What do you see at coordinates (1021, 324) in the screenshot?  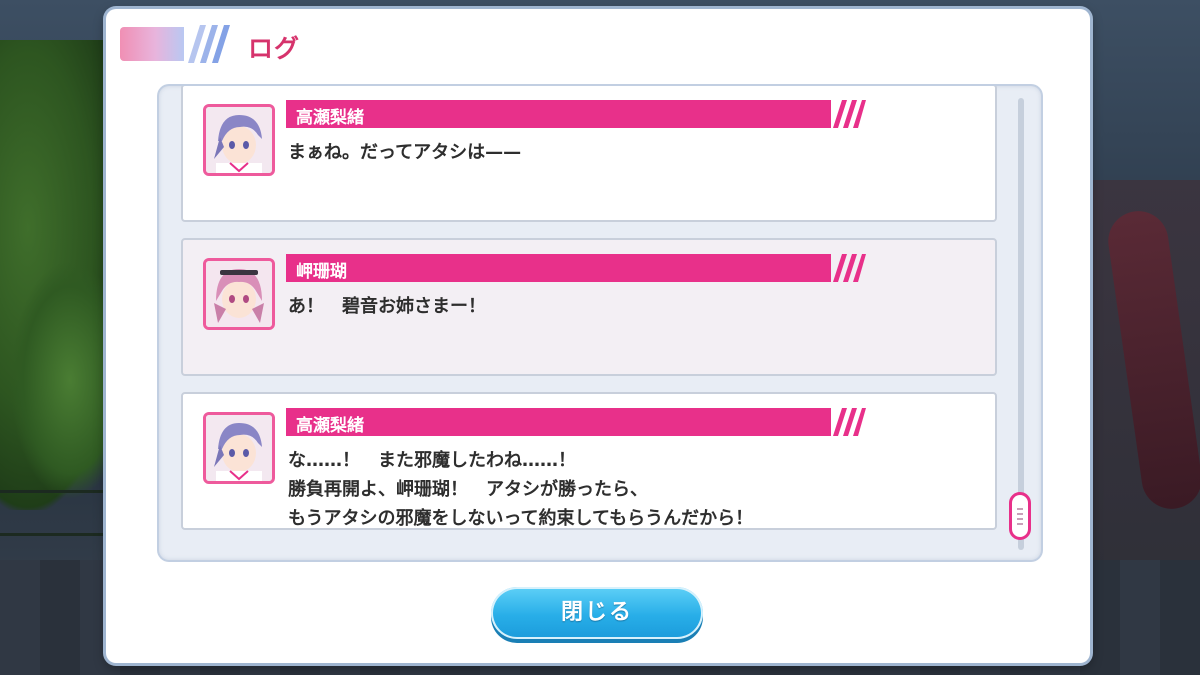 I see `scrollbar-track` at bounding box center [1021, 324].